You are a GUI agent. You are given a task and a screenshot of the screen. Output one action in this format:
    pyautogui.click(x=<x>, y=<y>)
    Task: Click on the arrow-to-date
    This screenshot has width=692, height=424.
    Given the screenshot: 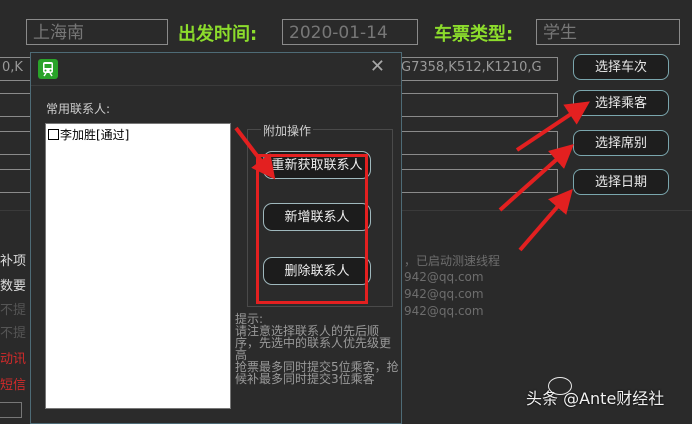 What is the action you would take?
    pyautogui.click(x=545, y=220)
    